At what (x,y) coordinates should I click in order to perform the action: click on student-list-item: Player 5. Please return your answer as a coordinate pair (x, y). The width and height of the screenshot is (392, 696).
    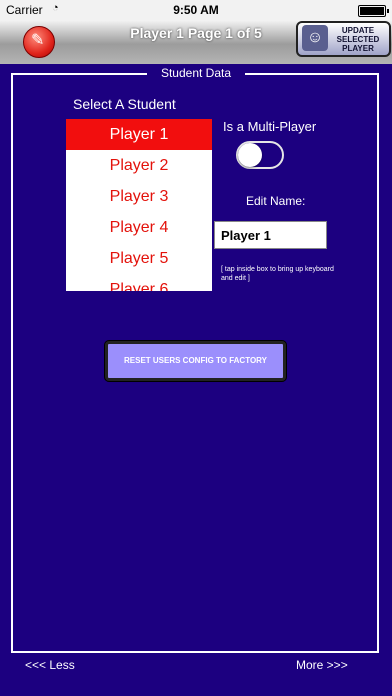
    Looking at the image, I should click on (139, 258).